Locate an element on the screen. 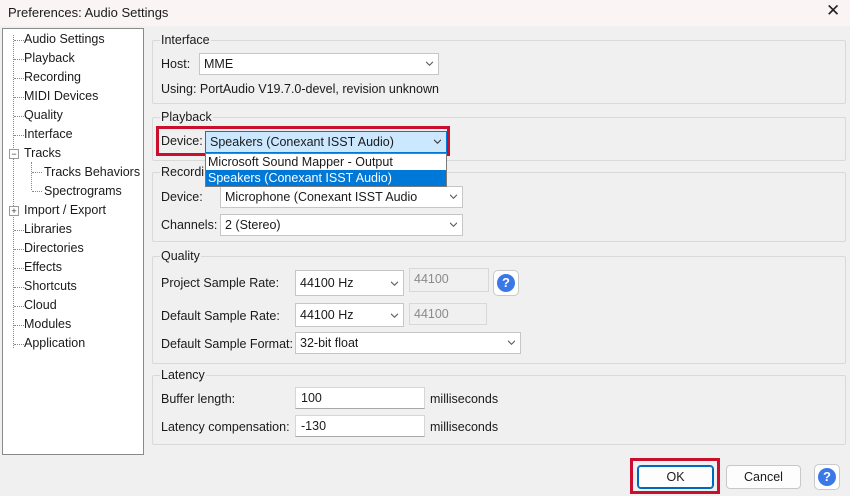 The width and height of the screenshot is (850, 496). tree-item-directories: Directories is located at coordinates (54, 248).